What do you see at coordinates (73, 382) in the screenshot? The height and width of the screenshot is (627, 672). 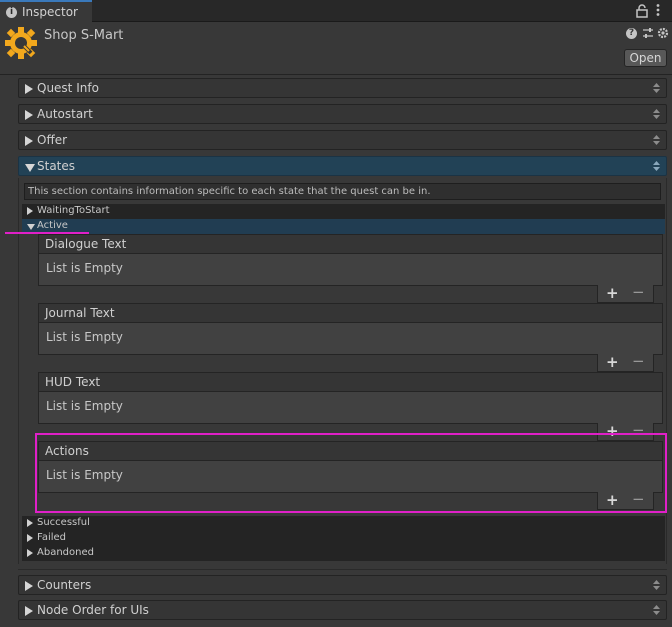 I see `list-title: HUD Text` at bounding box center [73, 382].